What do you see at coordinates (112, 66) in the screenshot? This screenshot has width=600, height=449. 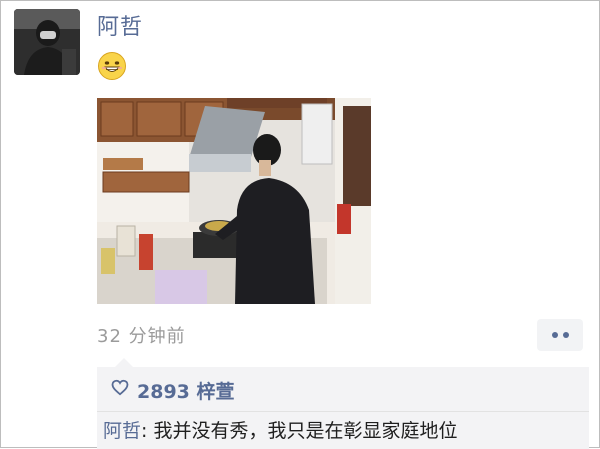 I see `grin-emoji-icon` at bounding box center [112, 66].